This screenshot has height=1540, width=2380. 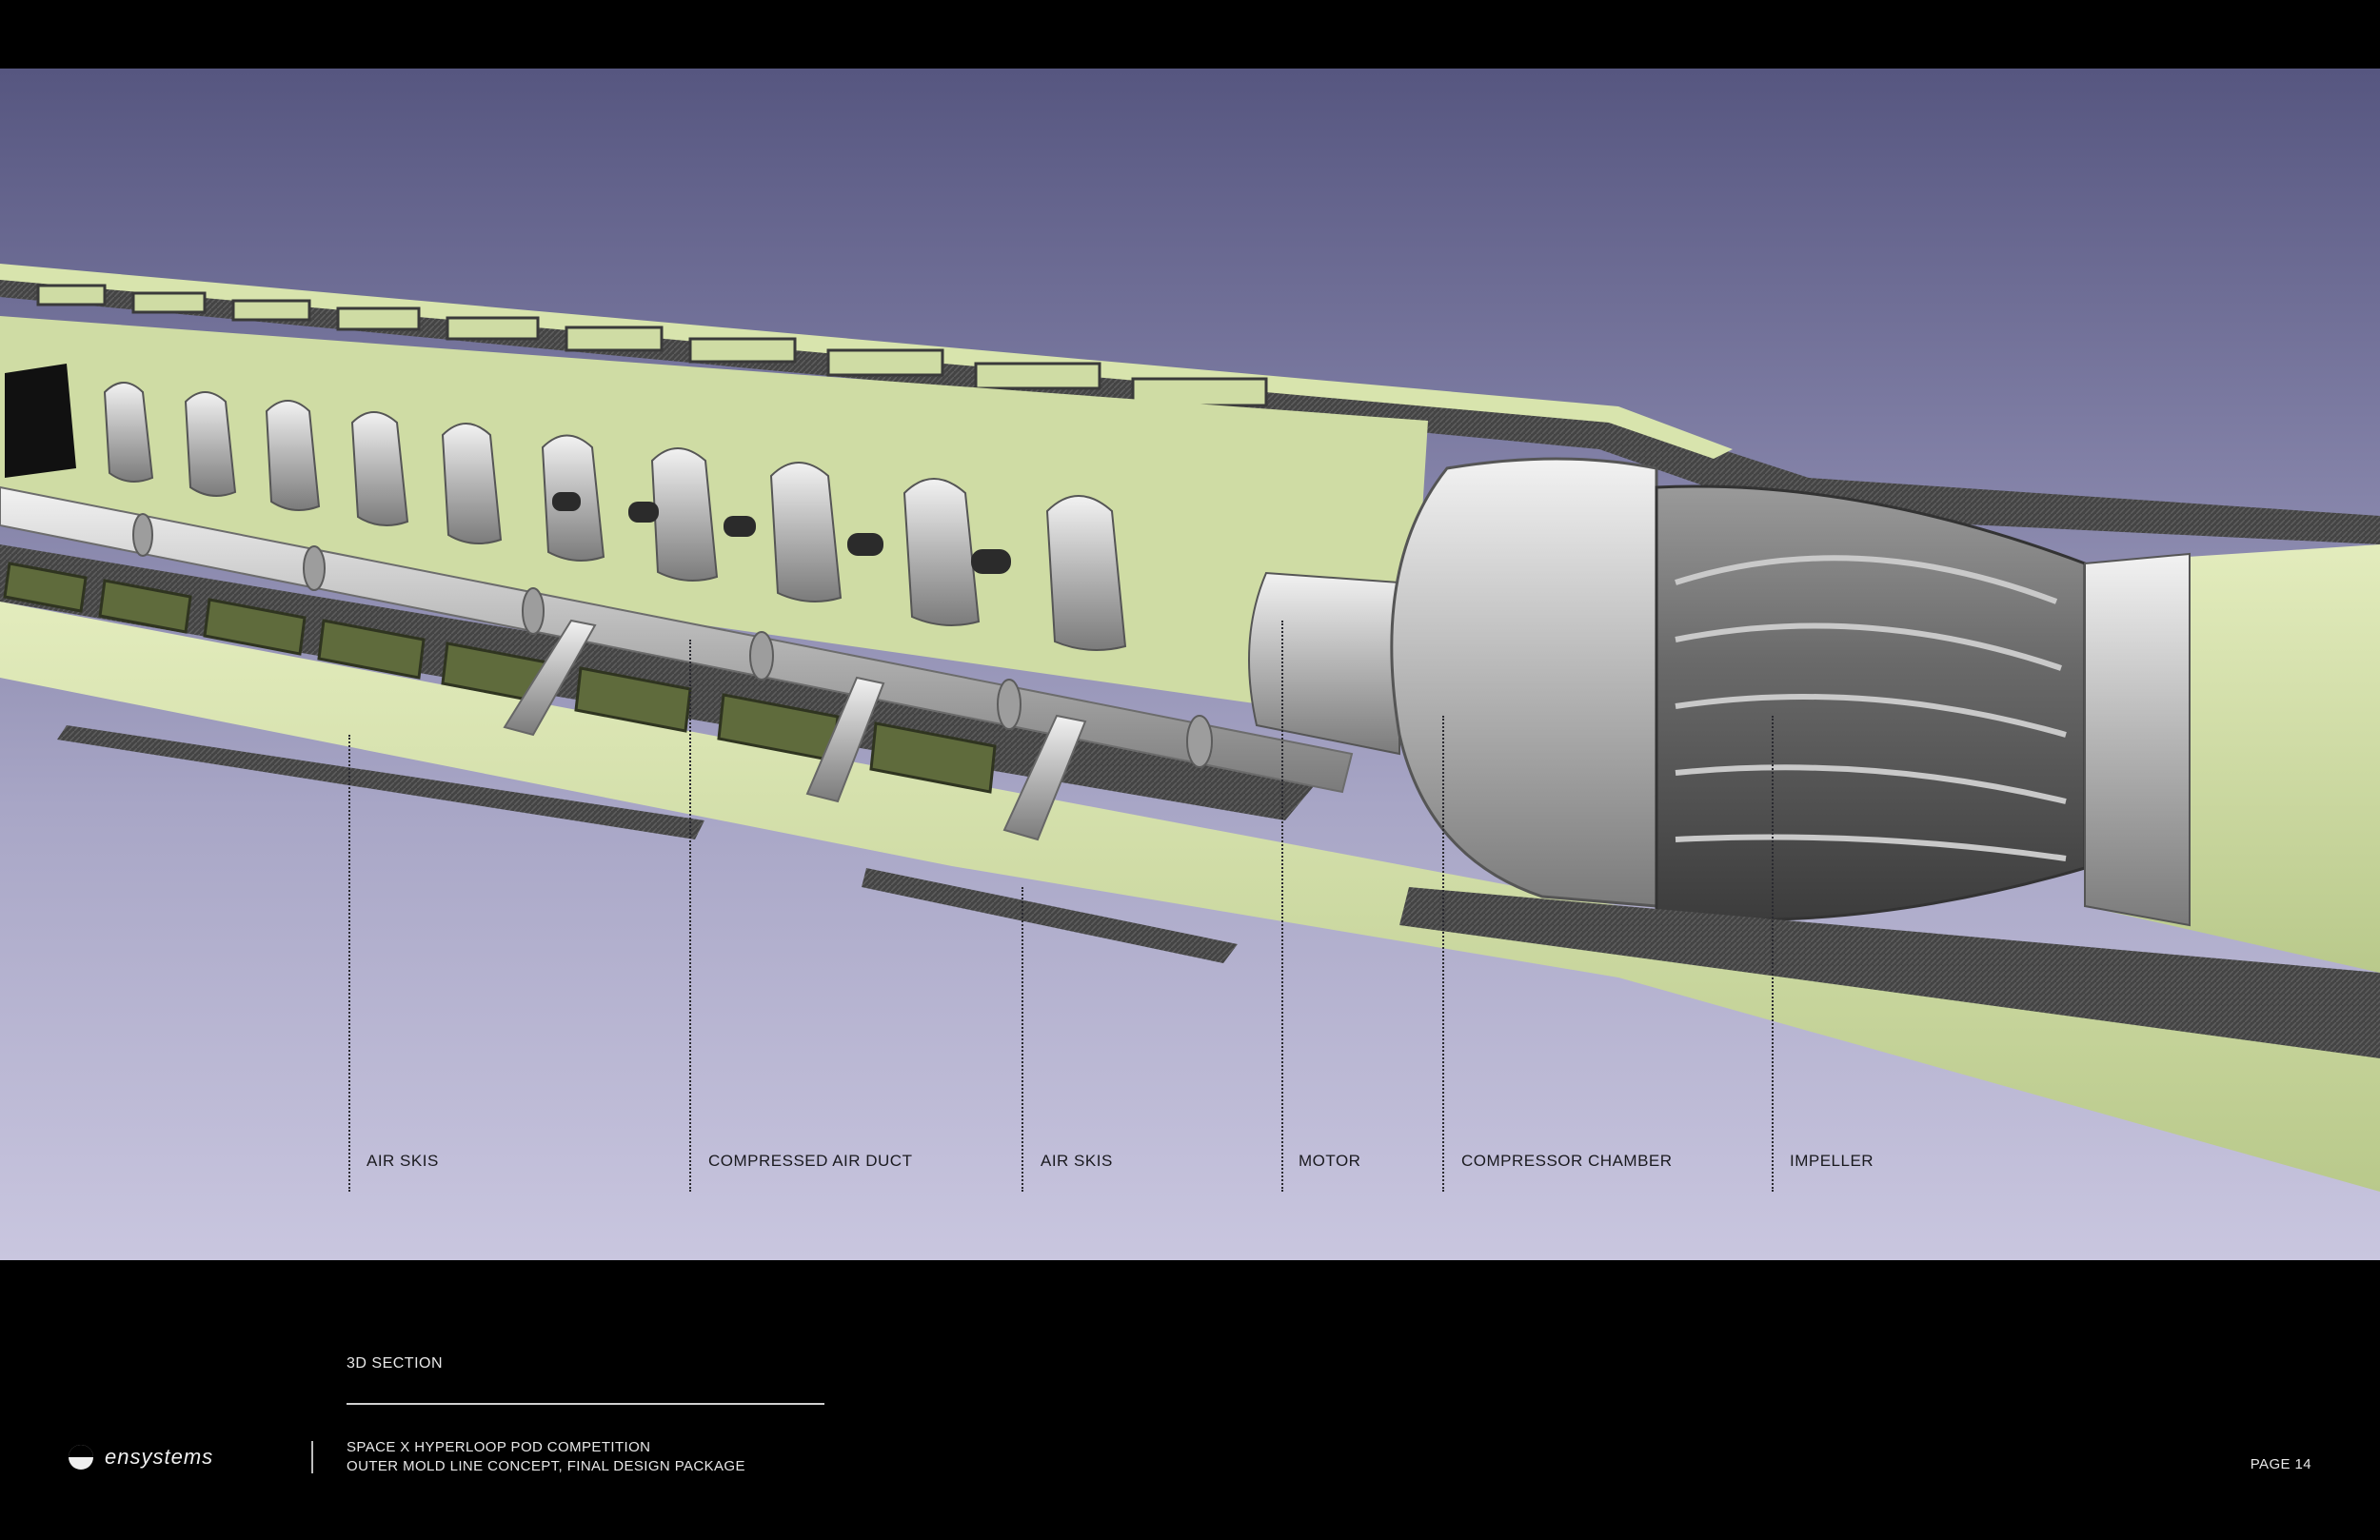 What do you see at coordinates (1022, 1039) in the screenshot?
I see `callout-line-air-skis-rear` at bounding box center [1022, 1039].